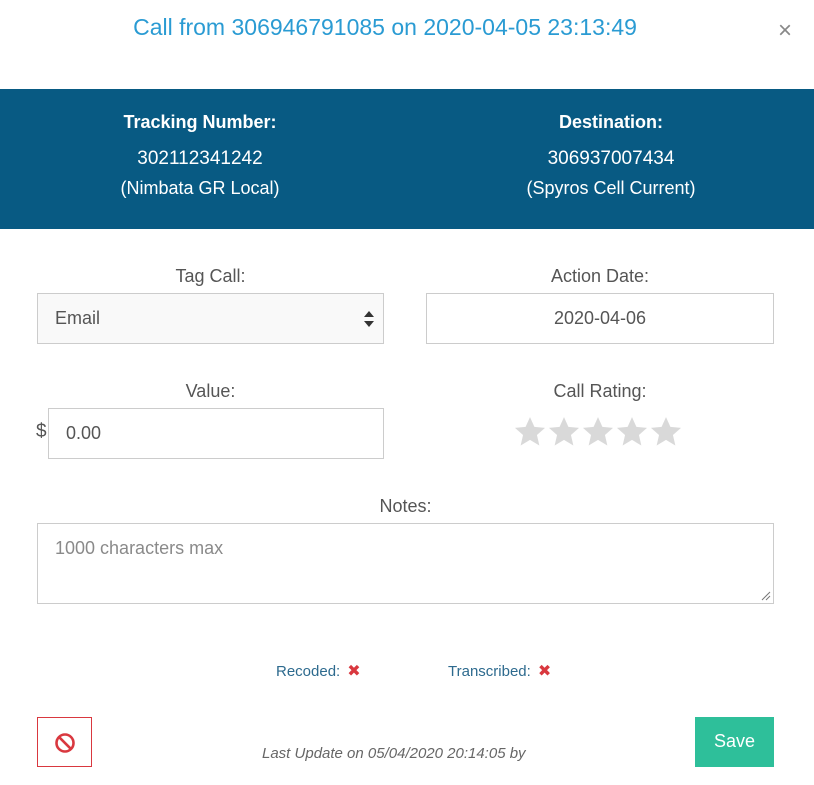  Describe the element at coordinates (200, 188) in the screenshot. I see `tracking-number-name: (Nimbata GR Local)` at that location.